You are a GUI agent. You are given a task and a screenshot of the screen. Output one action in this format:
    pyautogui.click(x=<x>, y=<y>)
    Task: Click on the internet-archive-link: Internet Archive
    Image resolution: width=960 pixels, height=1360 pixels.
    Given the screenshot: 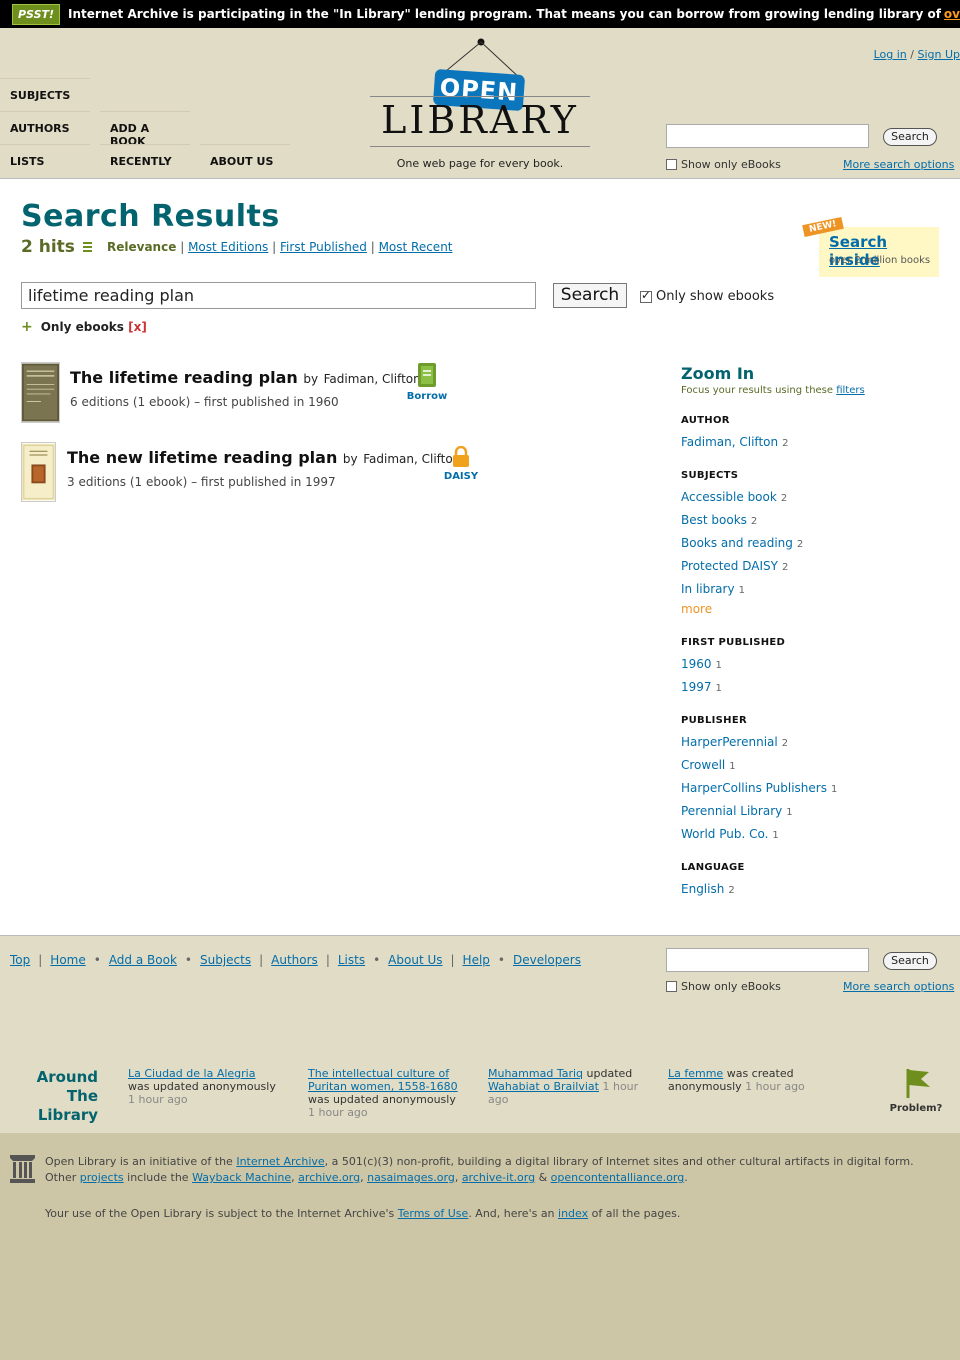 What is the action you would take?
    pyautogui.click(x=280, y=1161)
    